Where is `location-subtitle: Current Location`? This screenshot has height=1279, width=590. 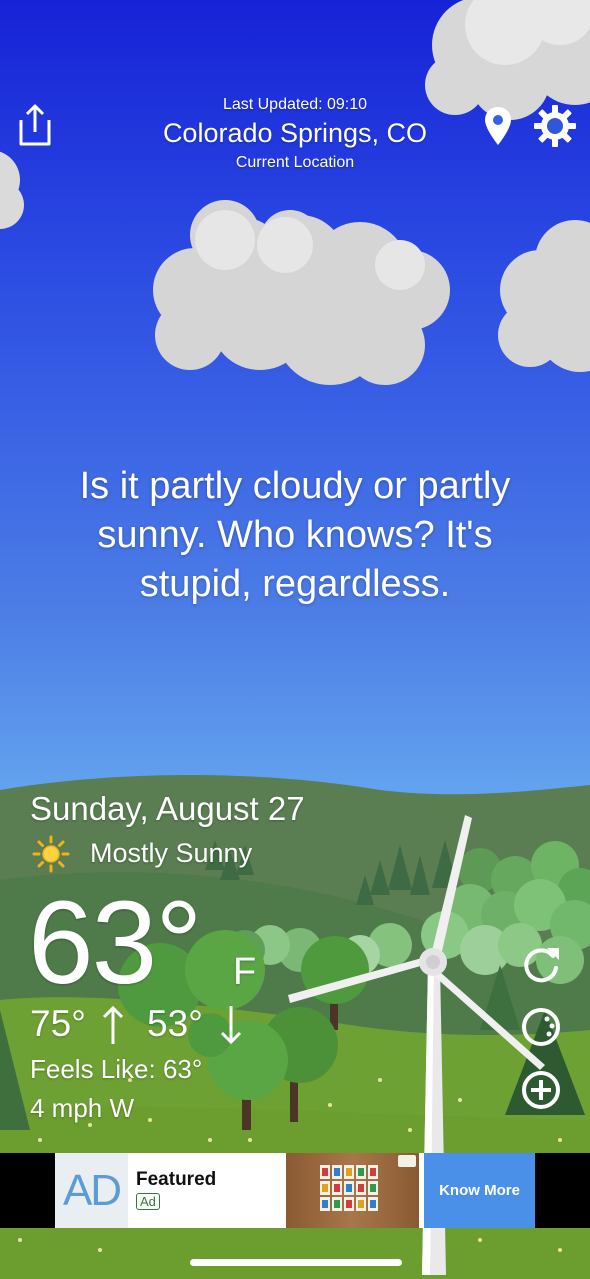
location-subtitle: Current Location is located at coordinates (295, 162).